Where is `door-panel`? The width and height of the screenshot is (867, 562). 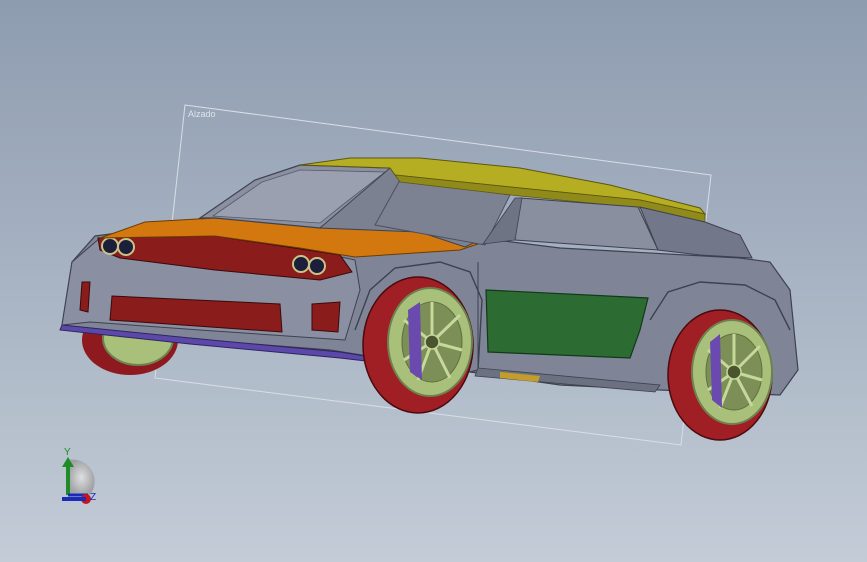 door-panel is located at coordinates (567, 324).